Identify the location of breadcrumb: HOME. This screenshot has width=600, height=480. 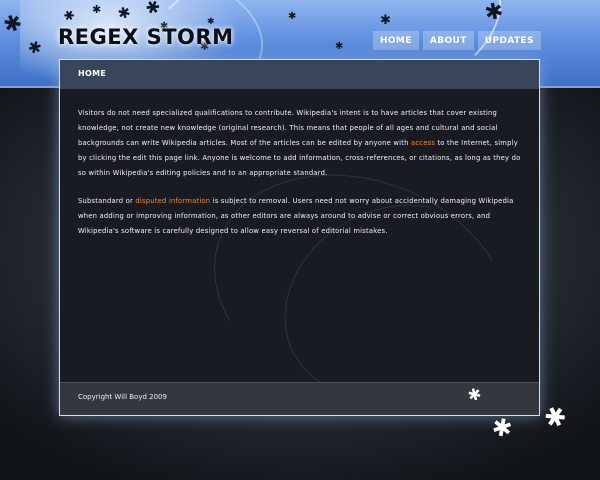
(92, 73).